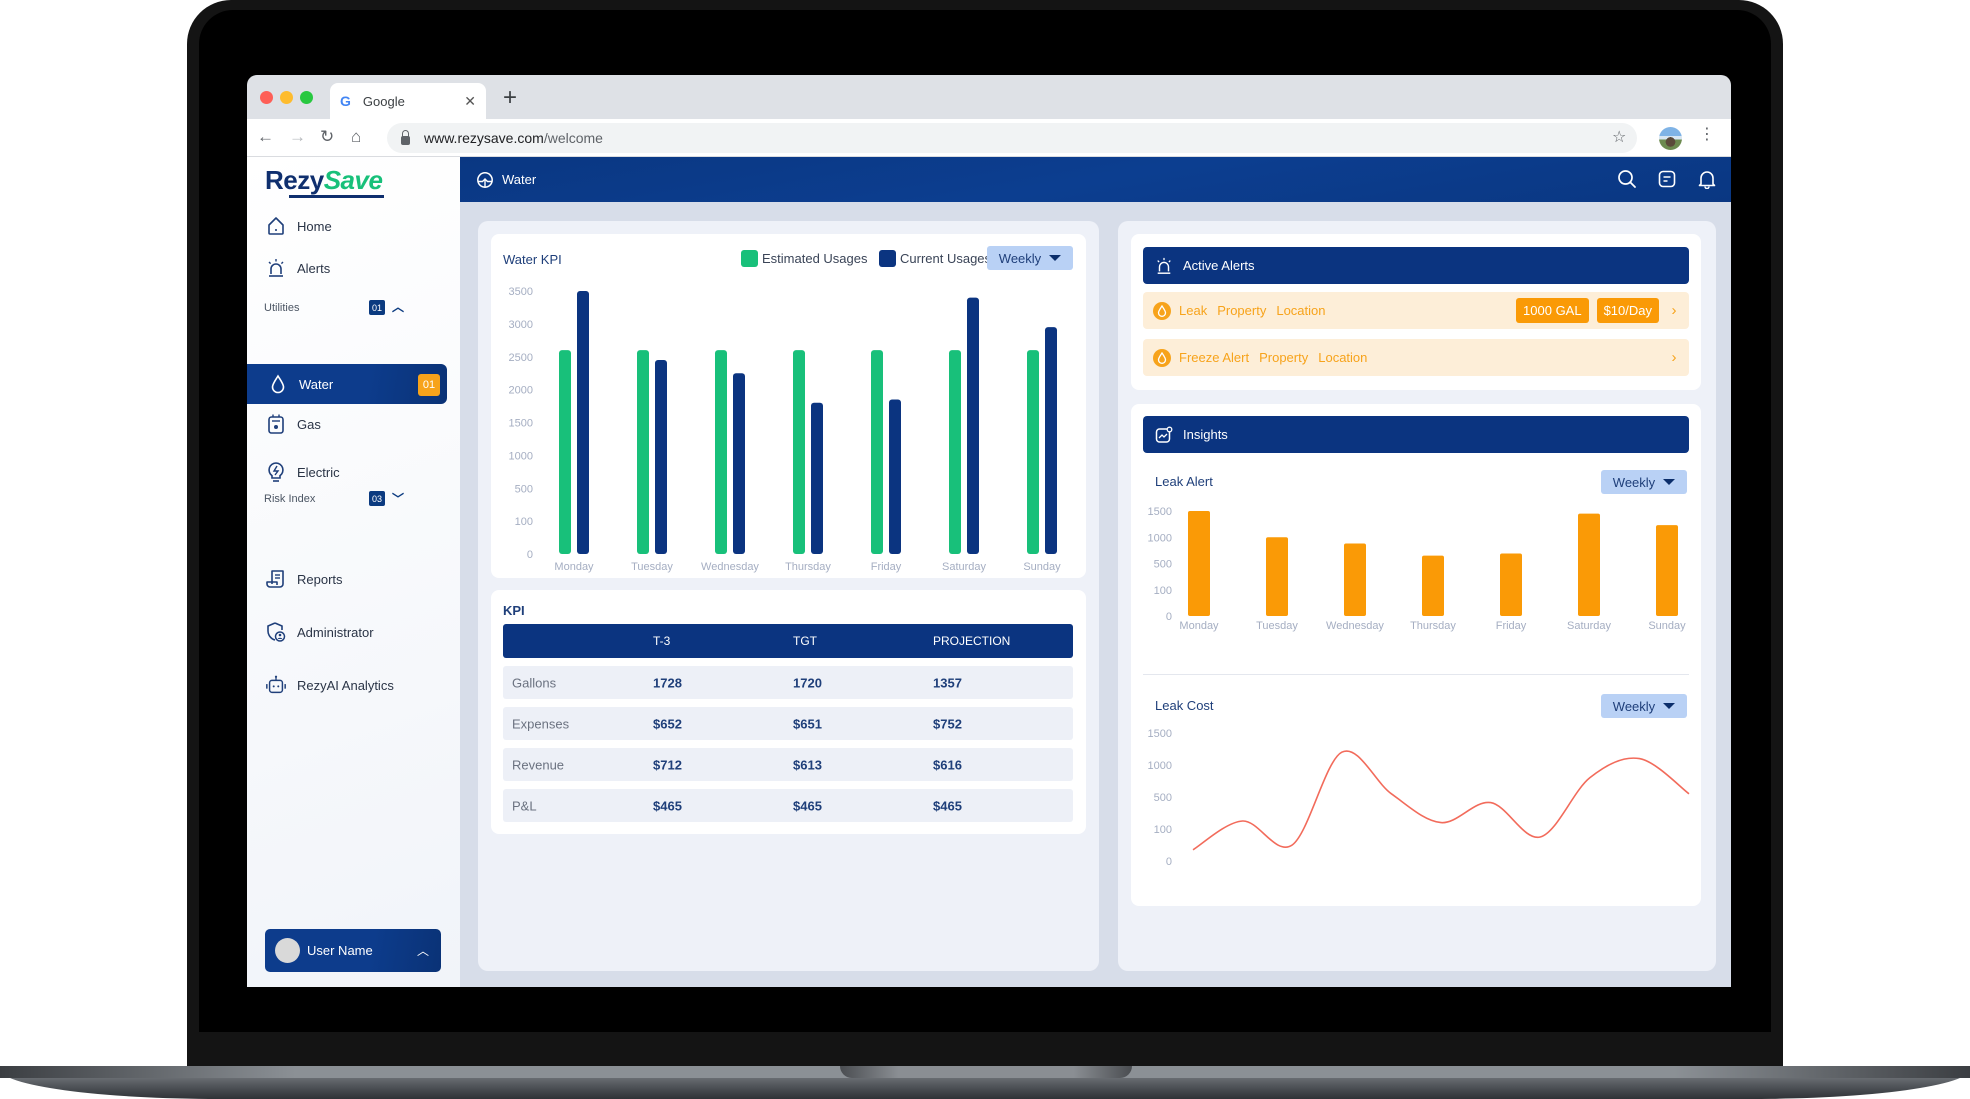 The width and height of the screenshot is (1970, 1099). I want to click on chevron-up-icon: ︿, so click(398, 306).